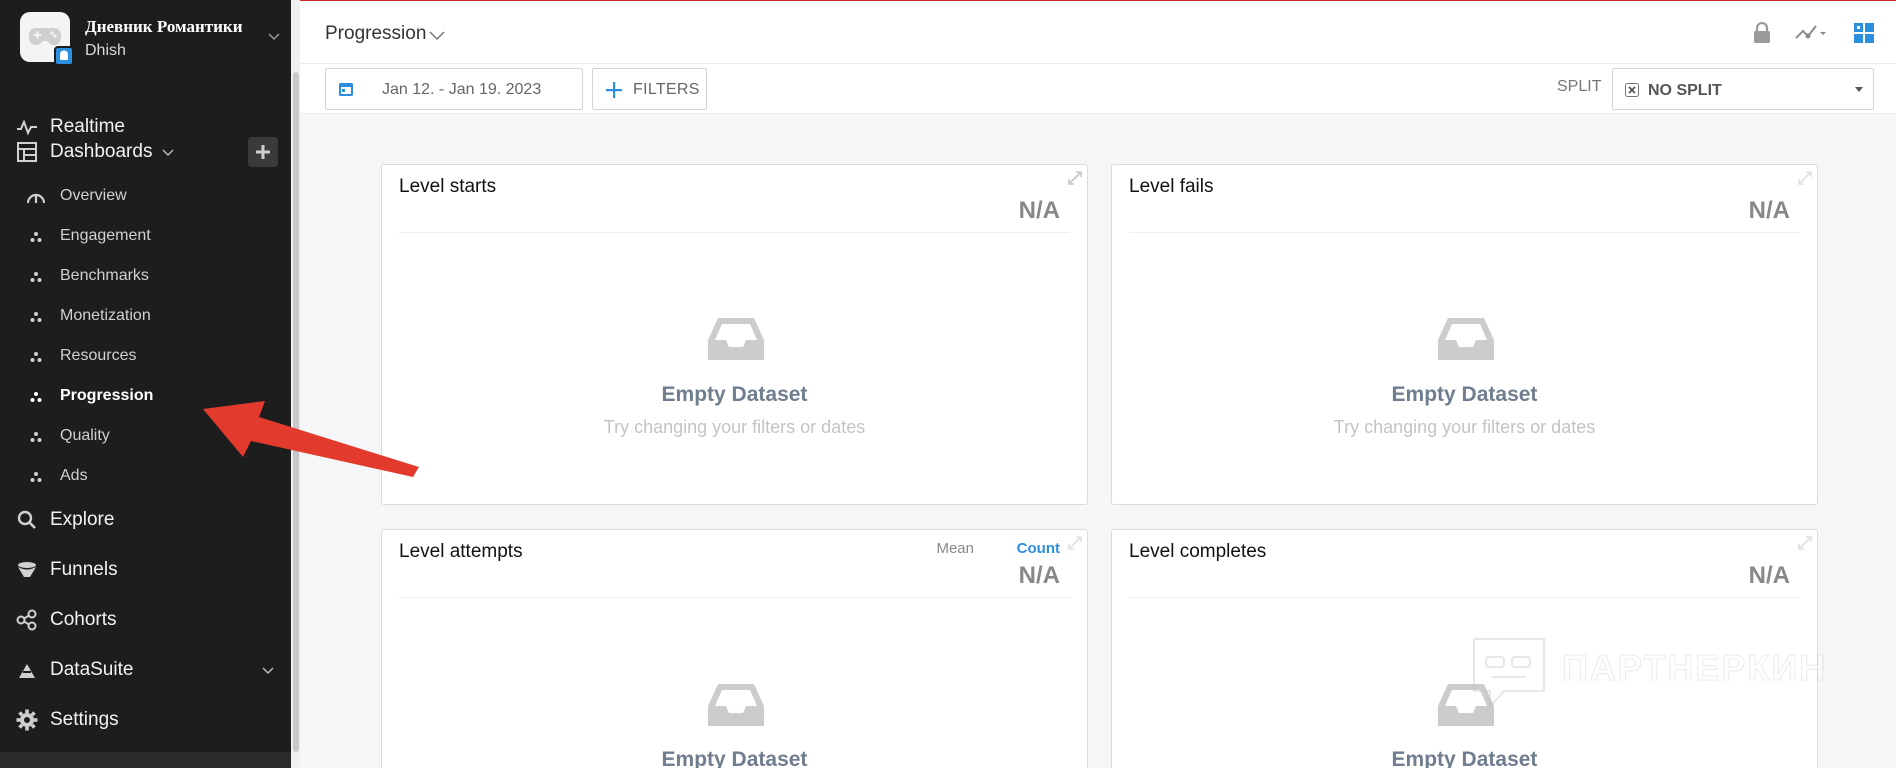 The image size is (1896, 768). Describe the element at coordinates (145, 40) in the screenshot. I see `game-selector: Дневник Романтики Dhish` at that location.